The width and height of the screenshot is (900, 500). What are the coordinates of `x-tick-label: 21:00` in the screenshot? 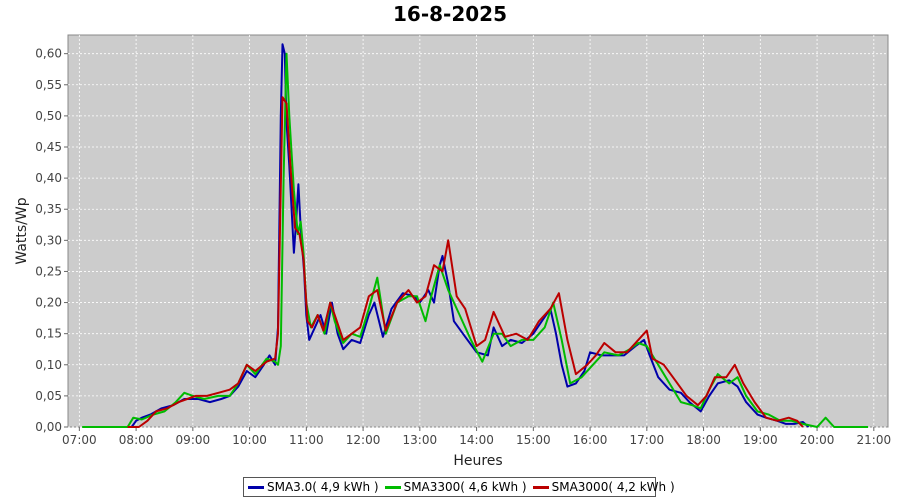 It's located at (874, 440).